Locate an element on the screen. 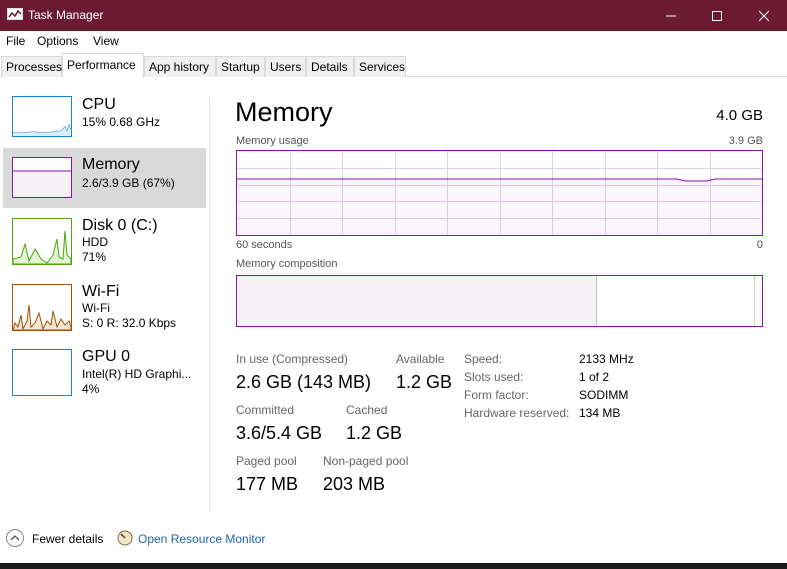 Image resolution: width=787 pixels, height=569 pixels. time-axis-start: 60 seconds is located at coordinates (264, 245).